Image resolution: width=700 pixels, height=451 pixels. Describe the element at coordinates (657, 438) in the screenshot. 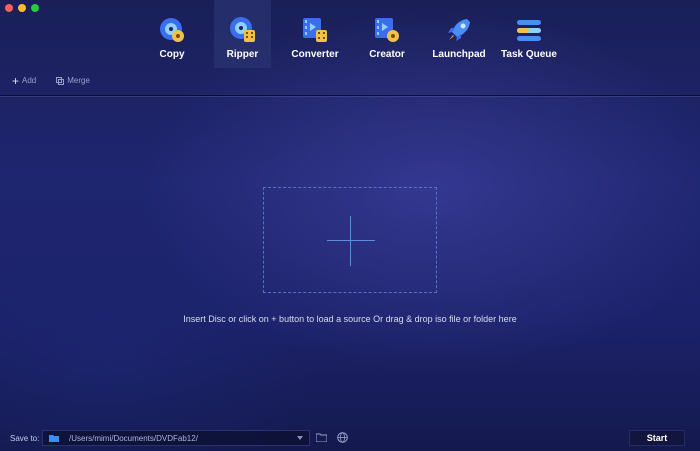

I see `start-button: Start` at that location.